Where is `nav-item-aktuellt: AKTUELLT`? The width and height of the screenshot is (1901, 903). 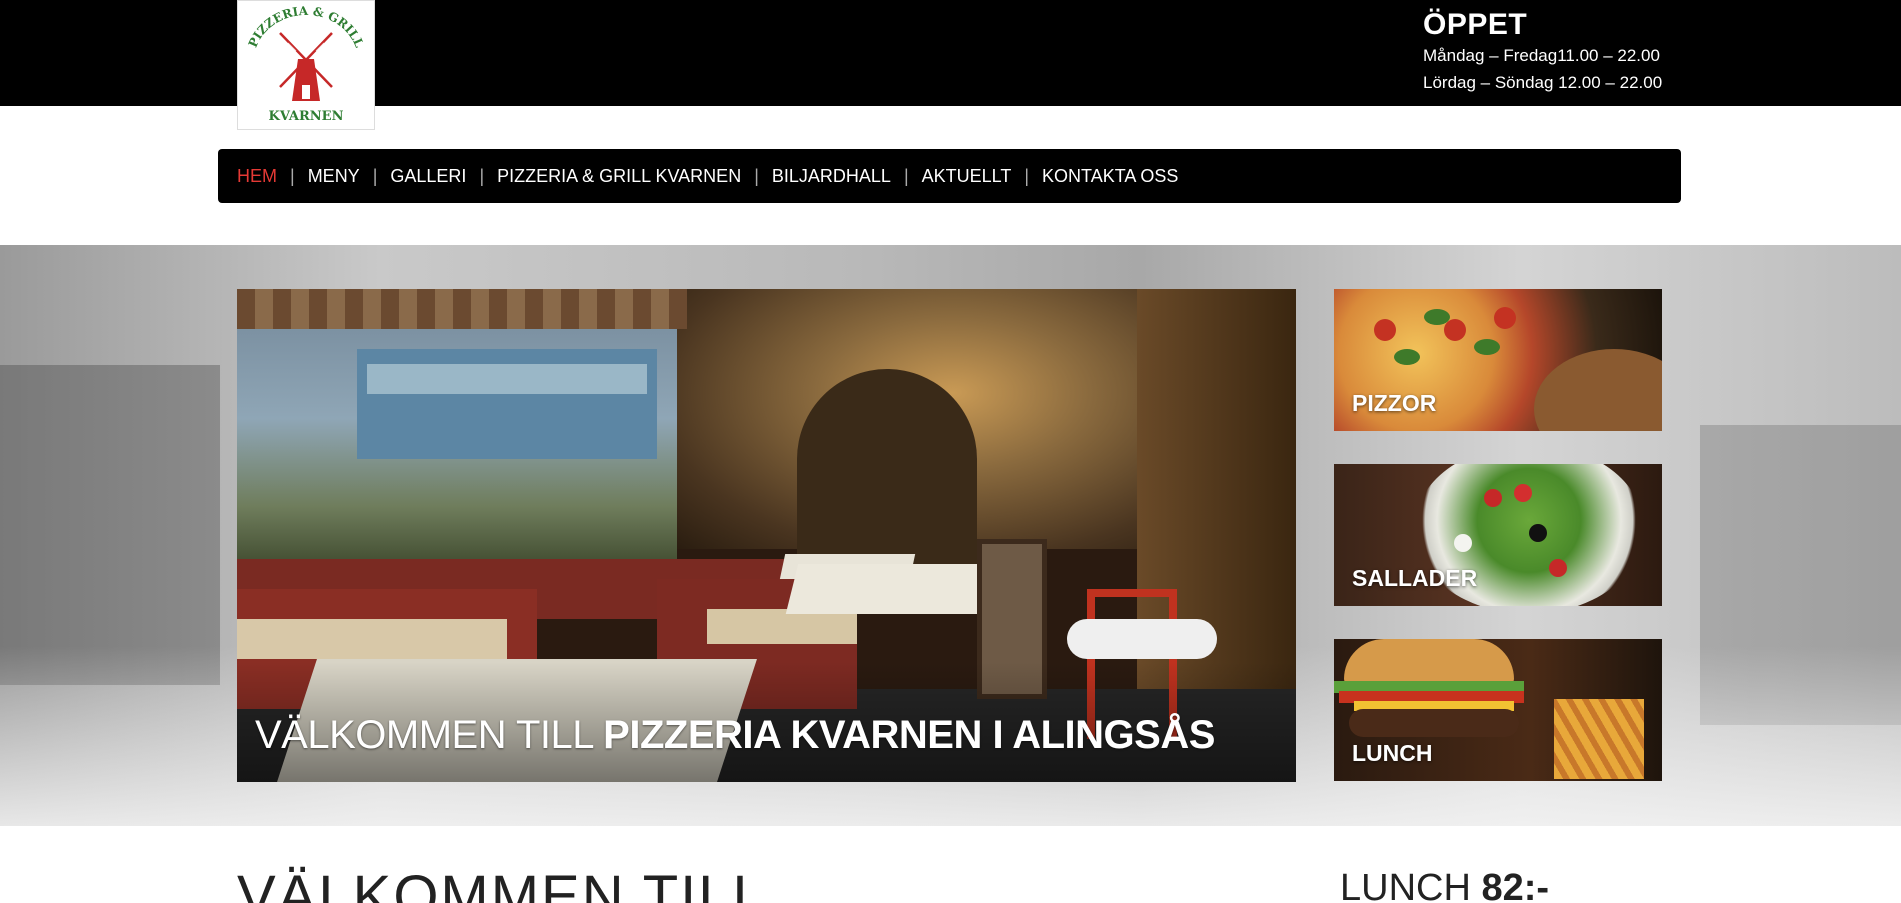 nav-item-aktuellt: AKTUELLT is located at coordinates (967, 176).